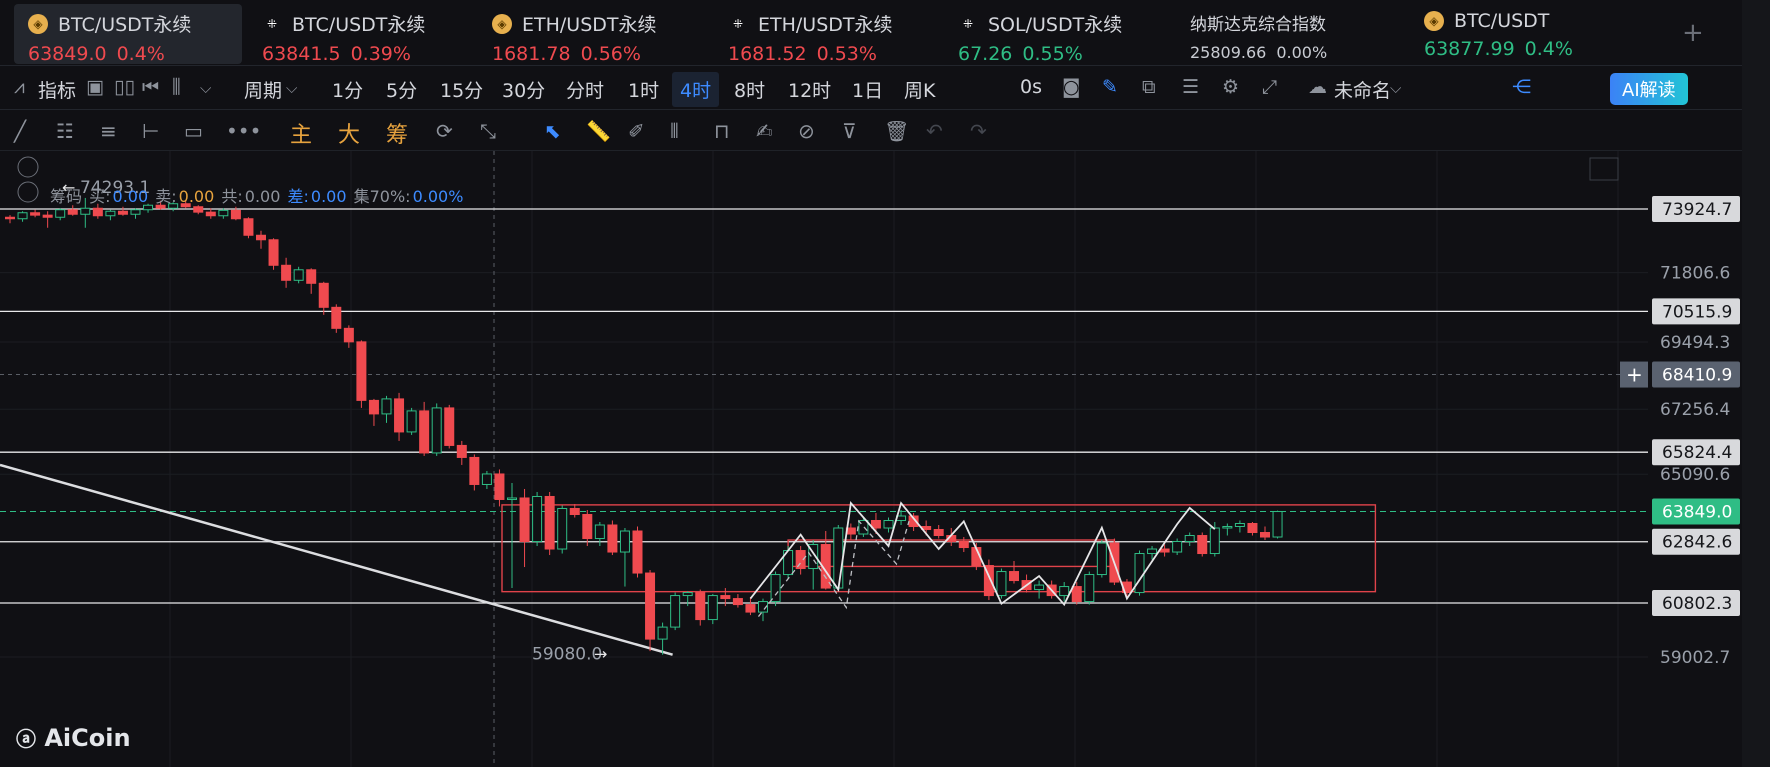 This screenshot has height=767, width=1770. Describe the element at coordinates (636, 131) in the screenshot. I see `brush-icon: ✐` at that location.